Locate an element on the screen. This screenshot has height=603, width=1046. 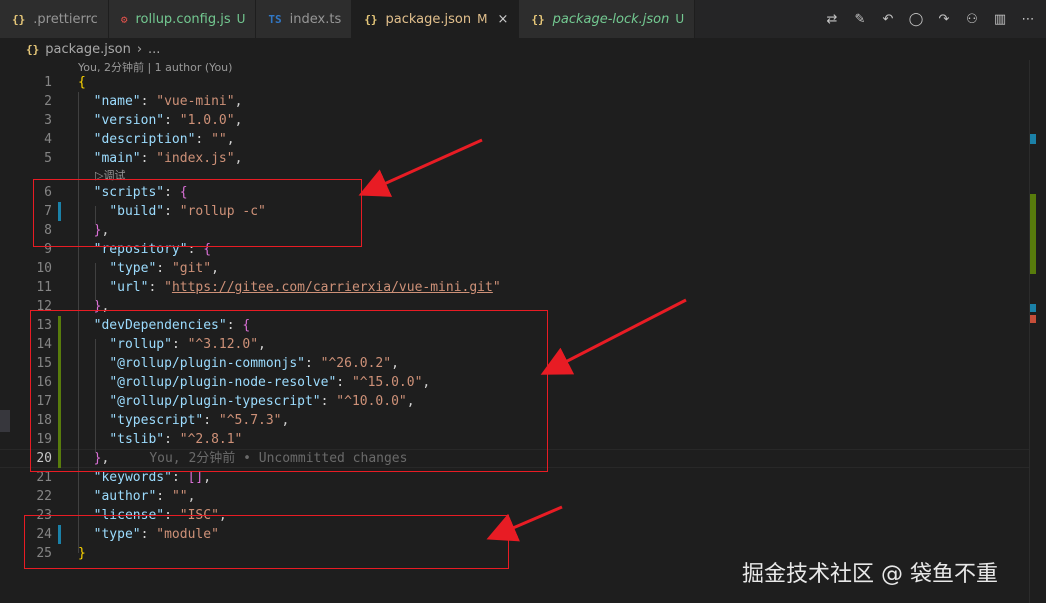
watermark-text: 掘金技术社区 @ 袋鱼不重 is located at coordinates (870, 574).